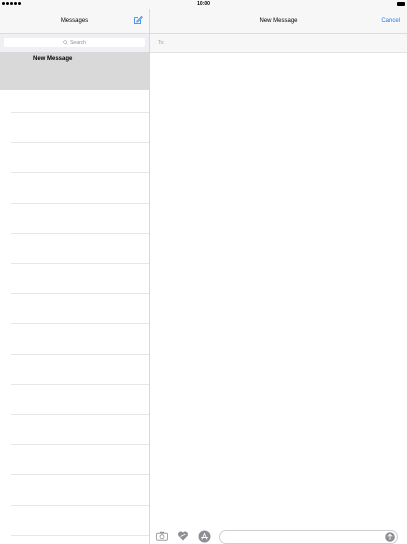 This screenshot has height=544, width=407. I want to click on search-icon, so click(65, 42).